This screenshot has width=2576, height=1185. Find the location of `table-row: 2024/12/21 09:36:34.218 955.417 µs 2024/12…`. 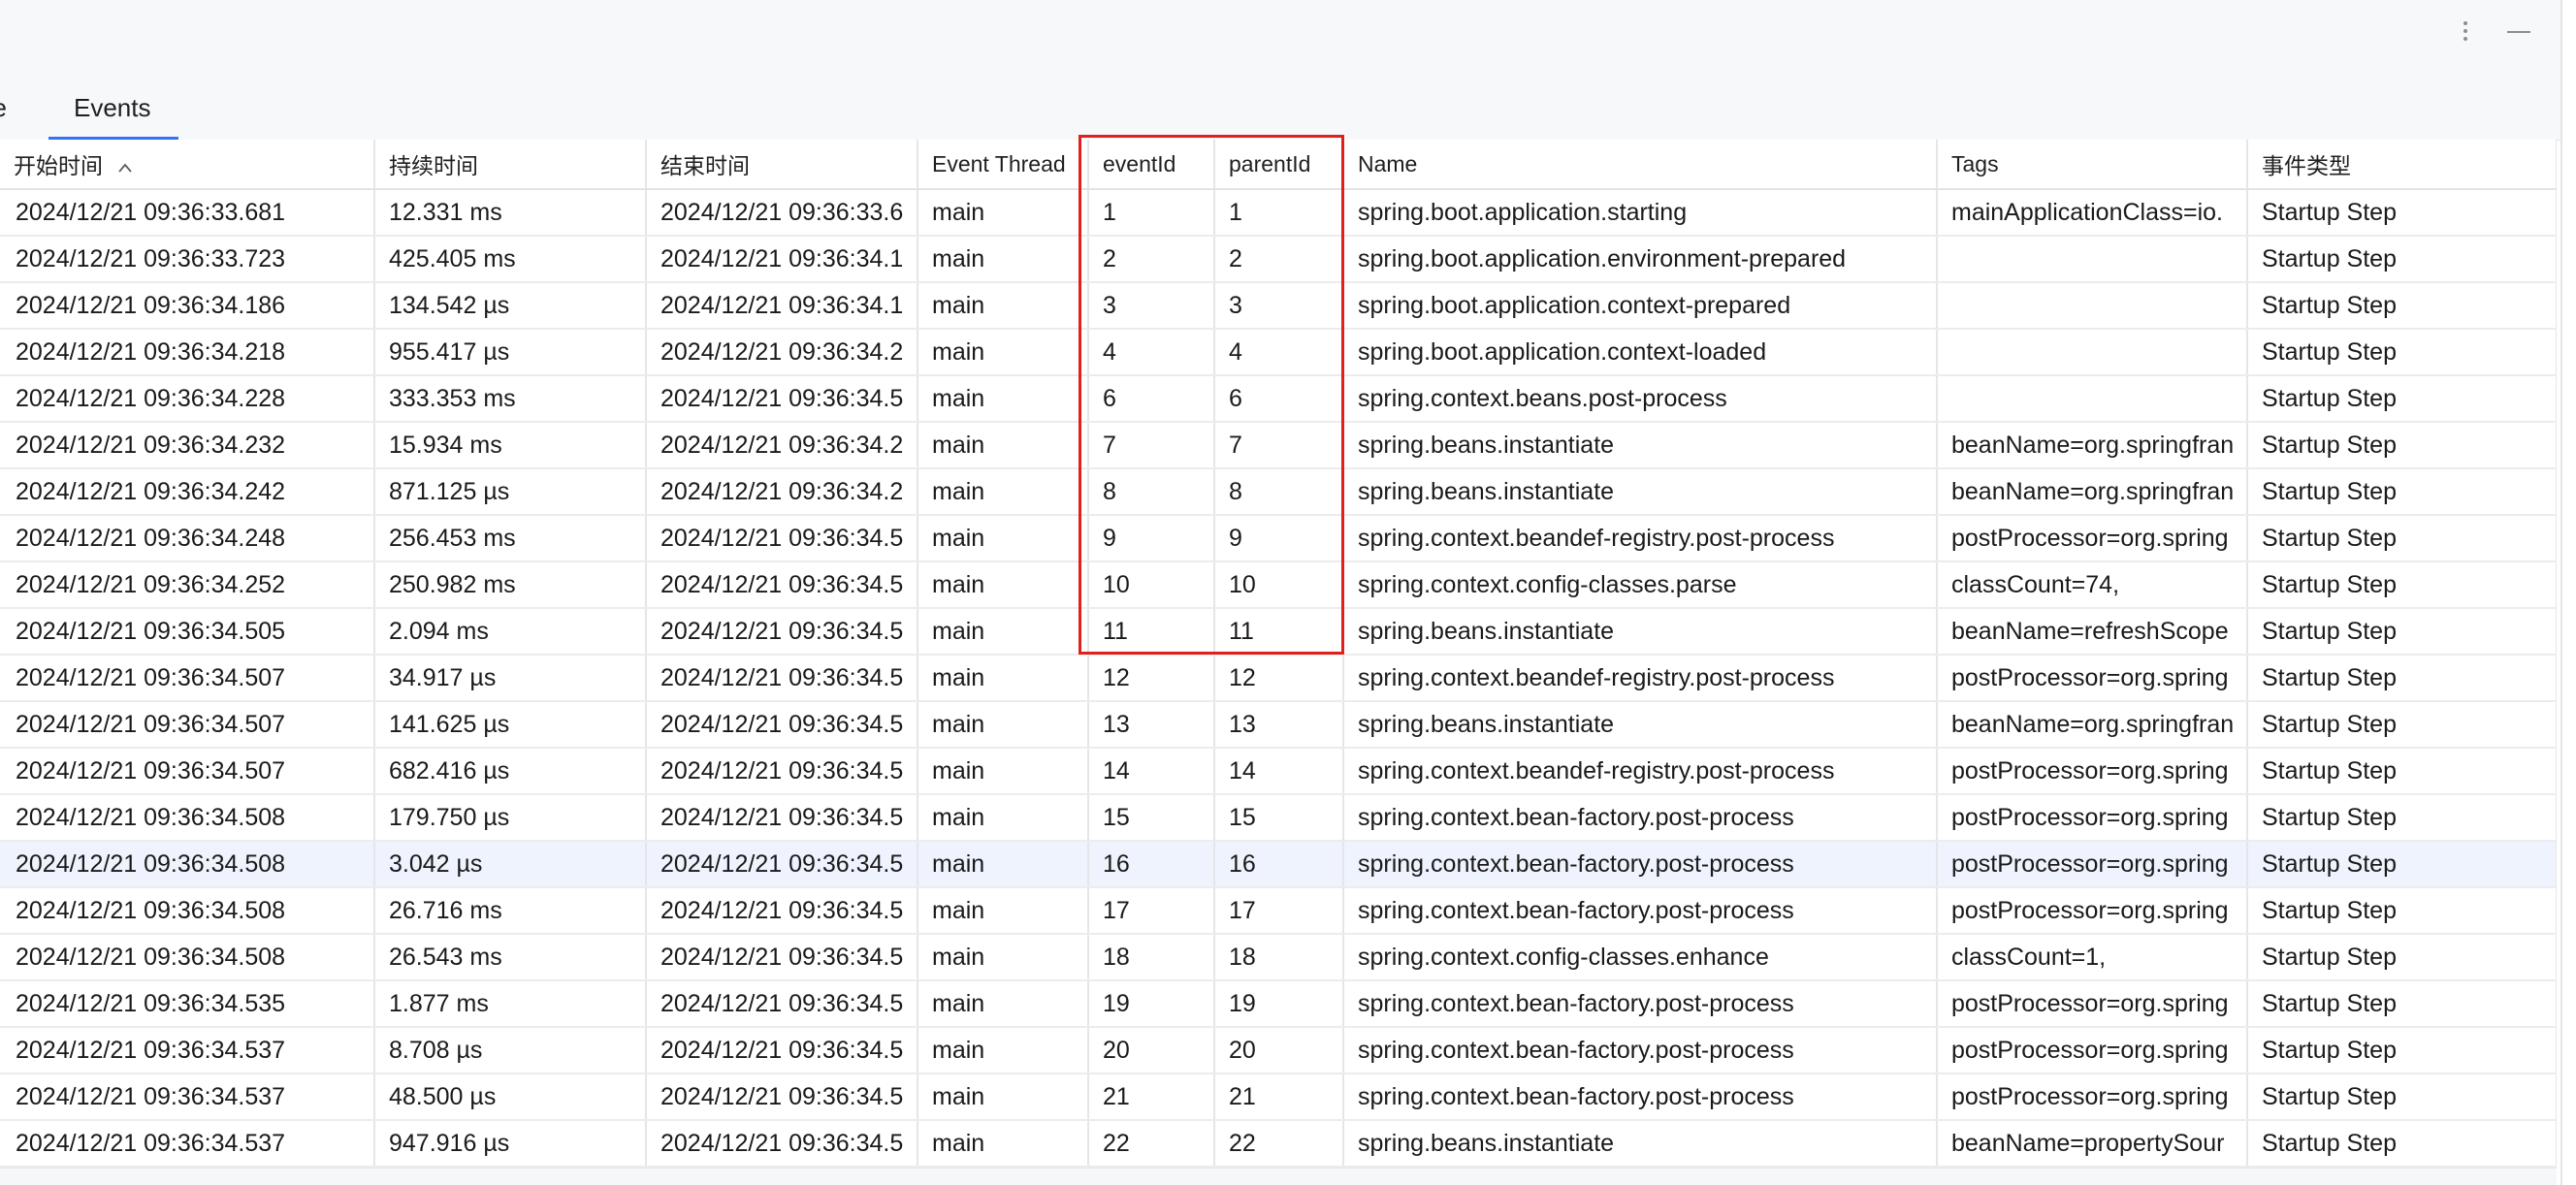

table-row: 2024/12/21 09:36:34.218 955.417 µs 2024/12… is located at coordinates (1278, 352).